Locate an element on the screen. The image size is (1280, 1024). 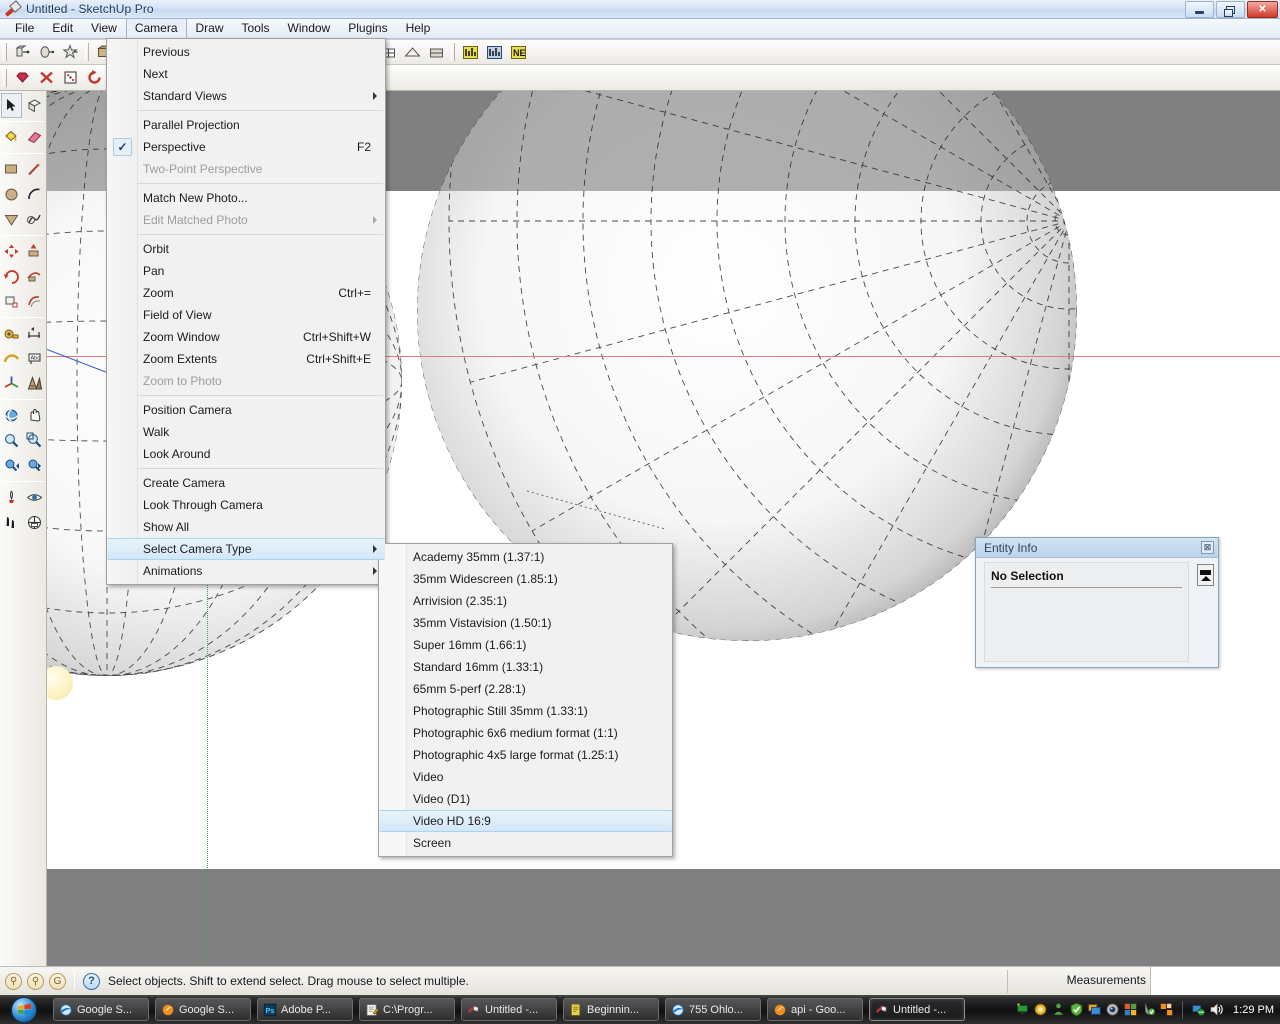
menu-item-academy-35mm-1-37-1: Academy 35mm (1.37:1) is located at coordinates (525, 557).